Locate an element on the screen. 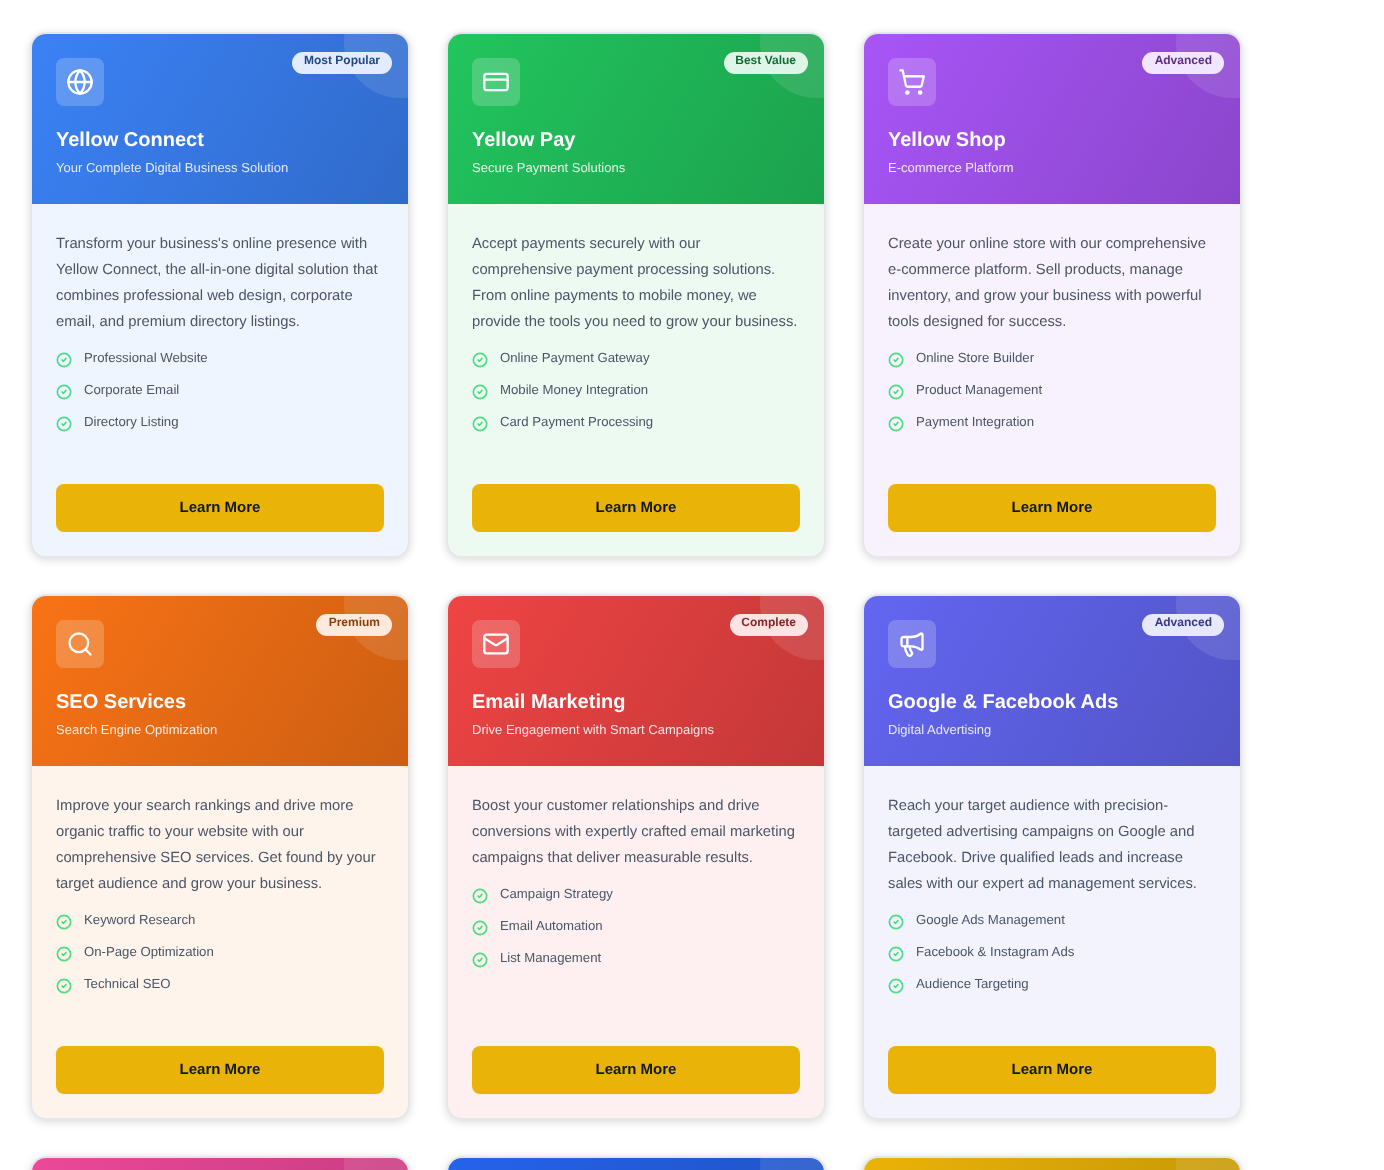  cart-icon is located at coordinates (912, 82).